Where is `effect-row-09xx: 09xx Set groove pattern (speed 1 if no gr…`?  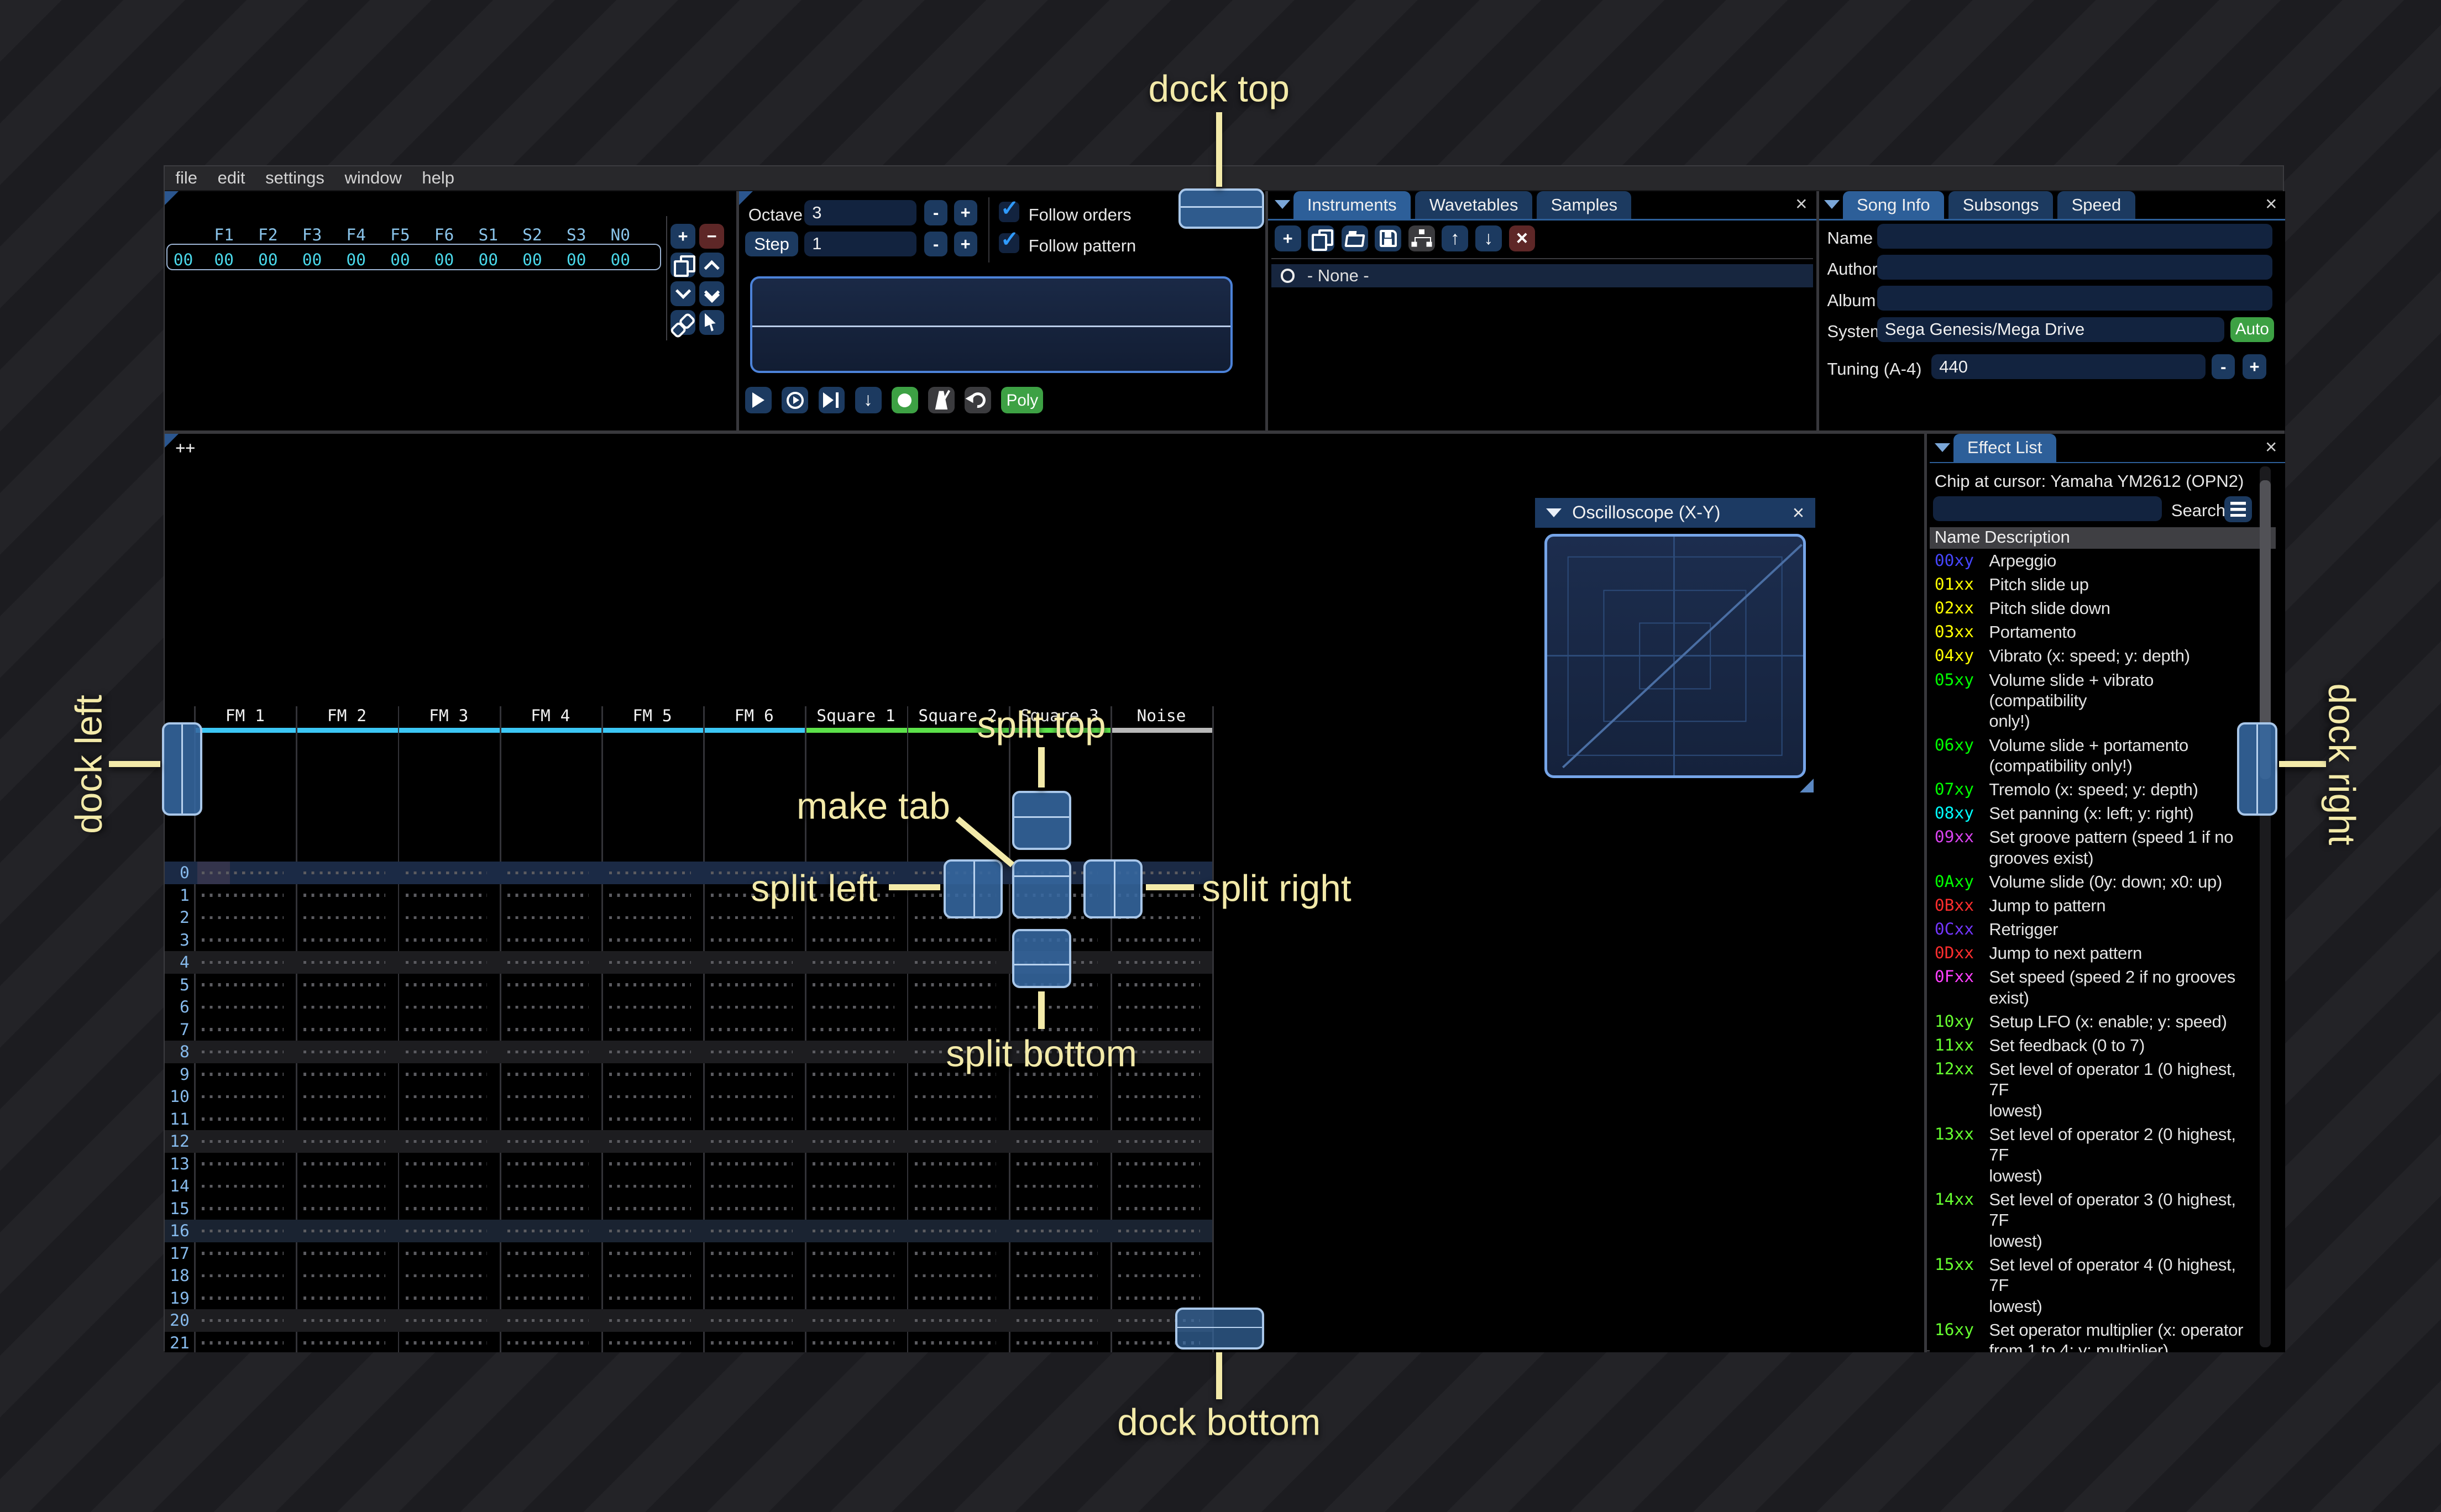 effect-row-09xx: 09xx Set groove pattern (speed 1 if no gr… is located at coordinates (2105, 848).